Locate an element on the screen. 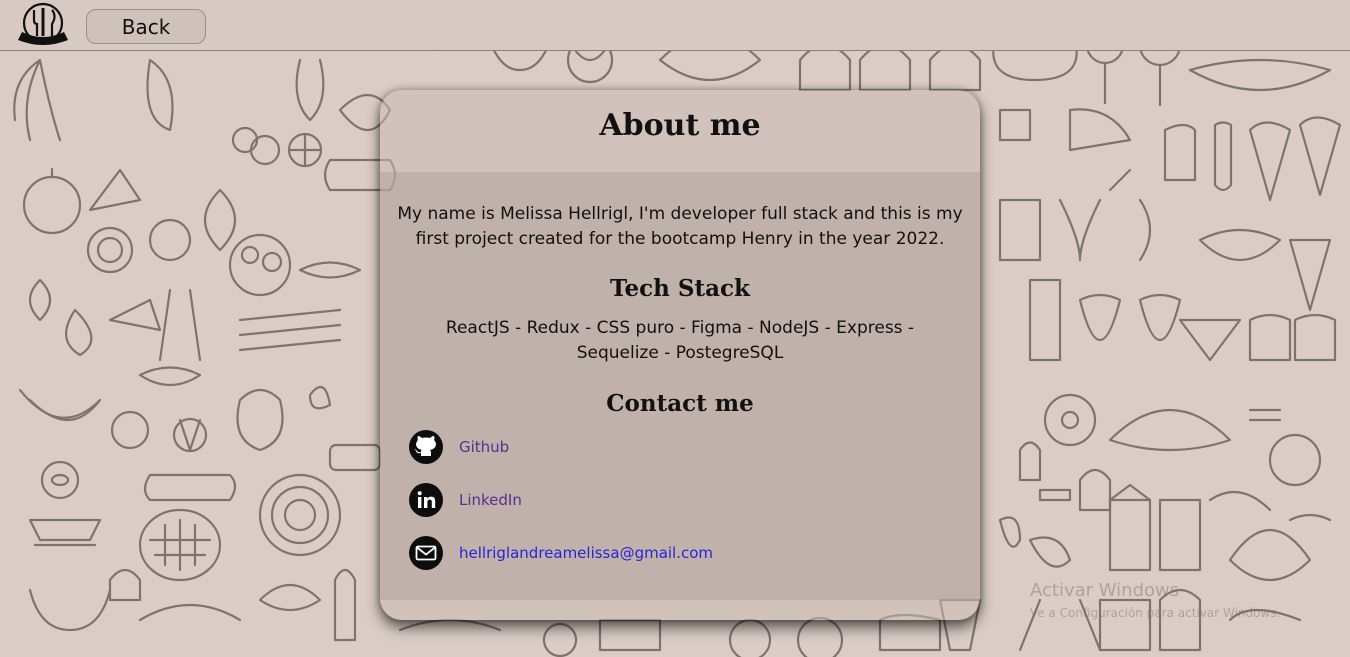  github-icon is located at coordinates (426, 447).